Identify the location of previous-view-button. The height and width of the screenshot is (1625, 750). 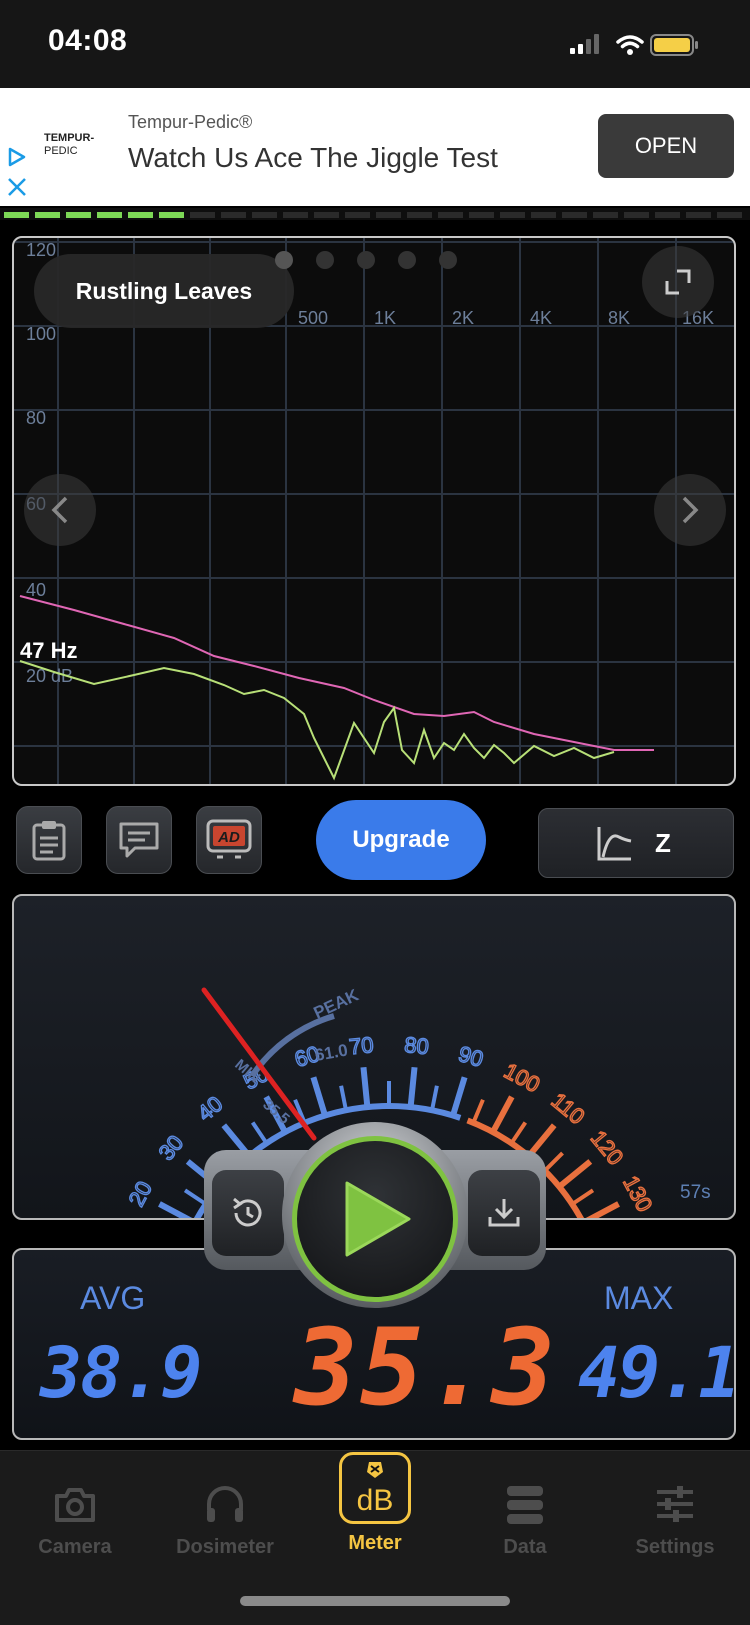
(60, 510).